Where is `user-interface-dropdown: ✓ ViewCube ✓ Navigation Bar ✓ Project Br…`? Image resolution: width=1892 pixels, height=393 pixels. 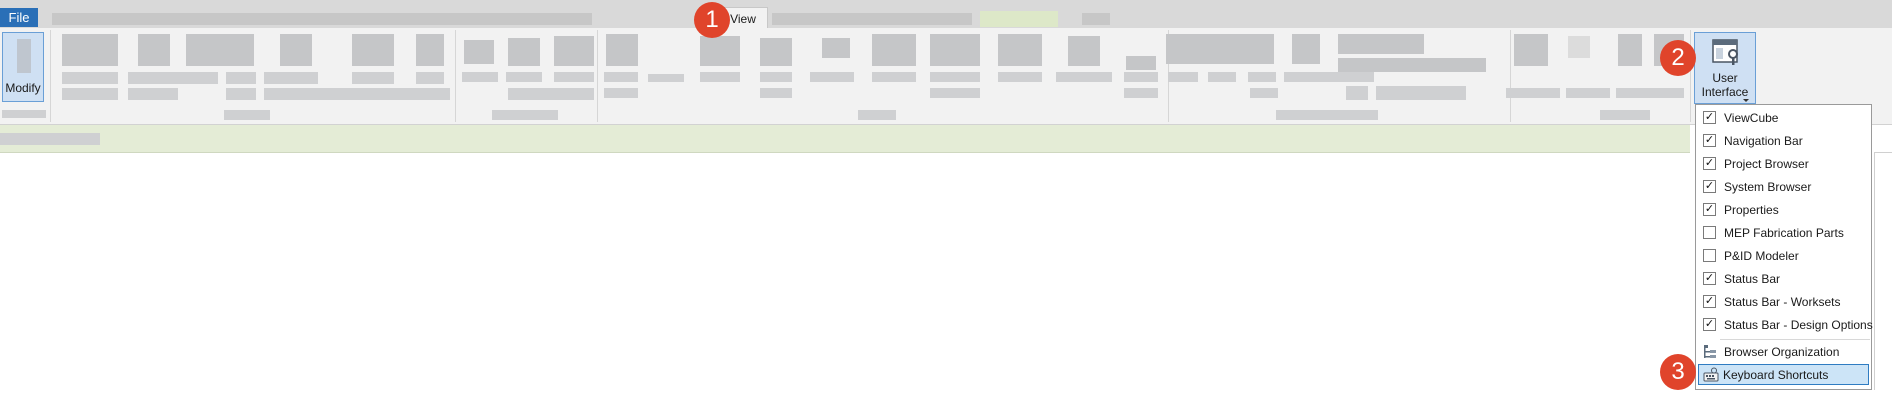 user-interface-dropdown: ✓ ViewCube ✓ Navigation Bar ✓ Project Br… is located at coordinates (1784, 247).